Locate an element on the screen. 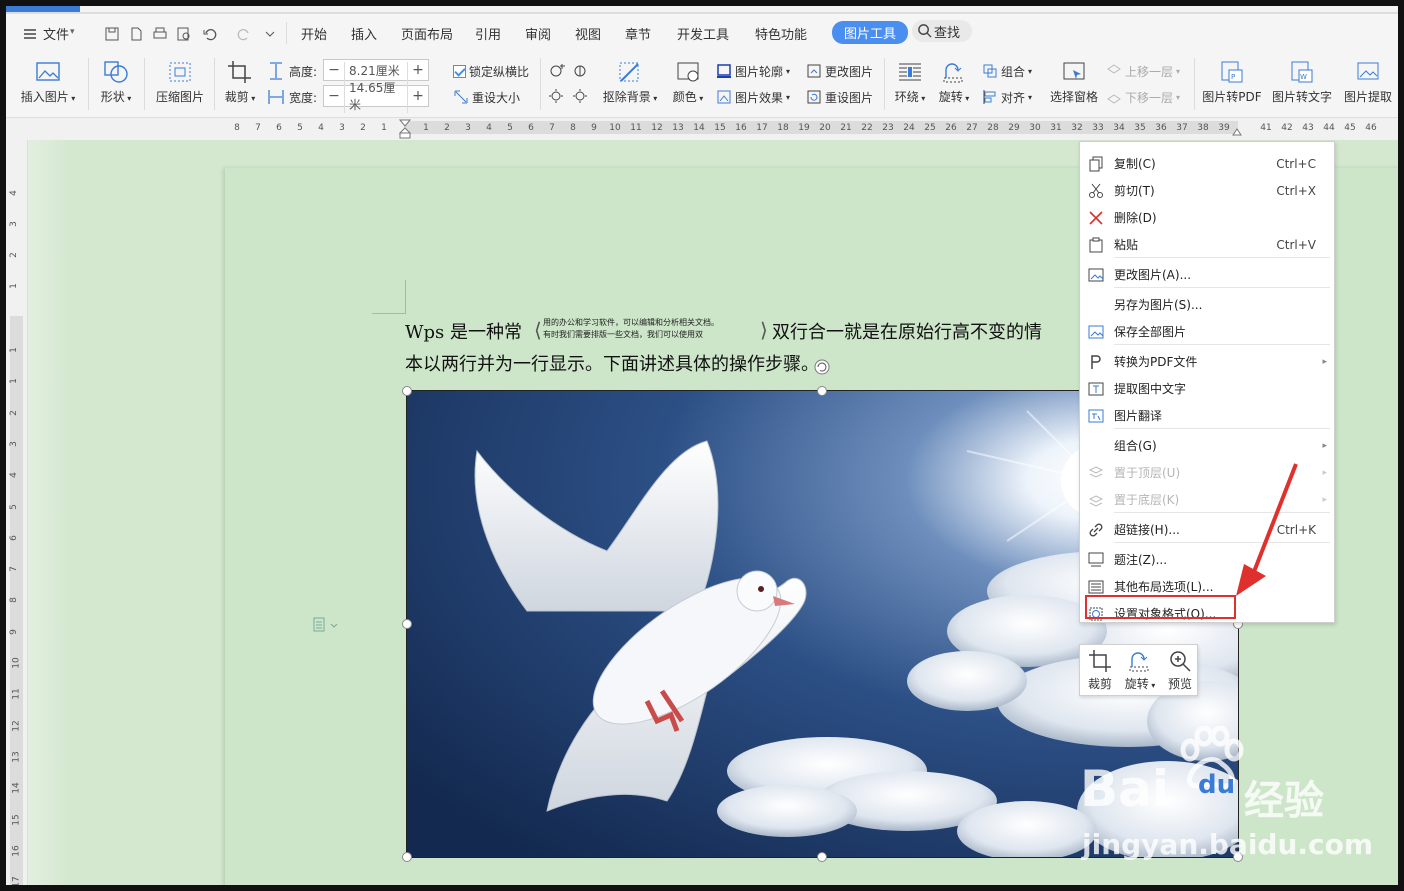 This screenshot has width=1404, height=891. height-value: 8.21厘米 is located at coordinates (376, 70).